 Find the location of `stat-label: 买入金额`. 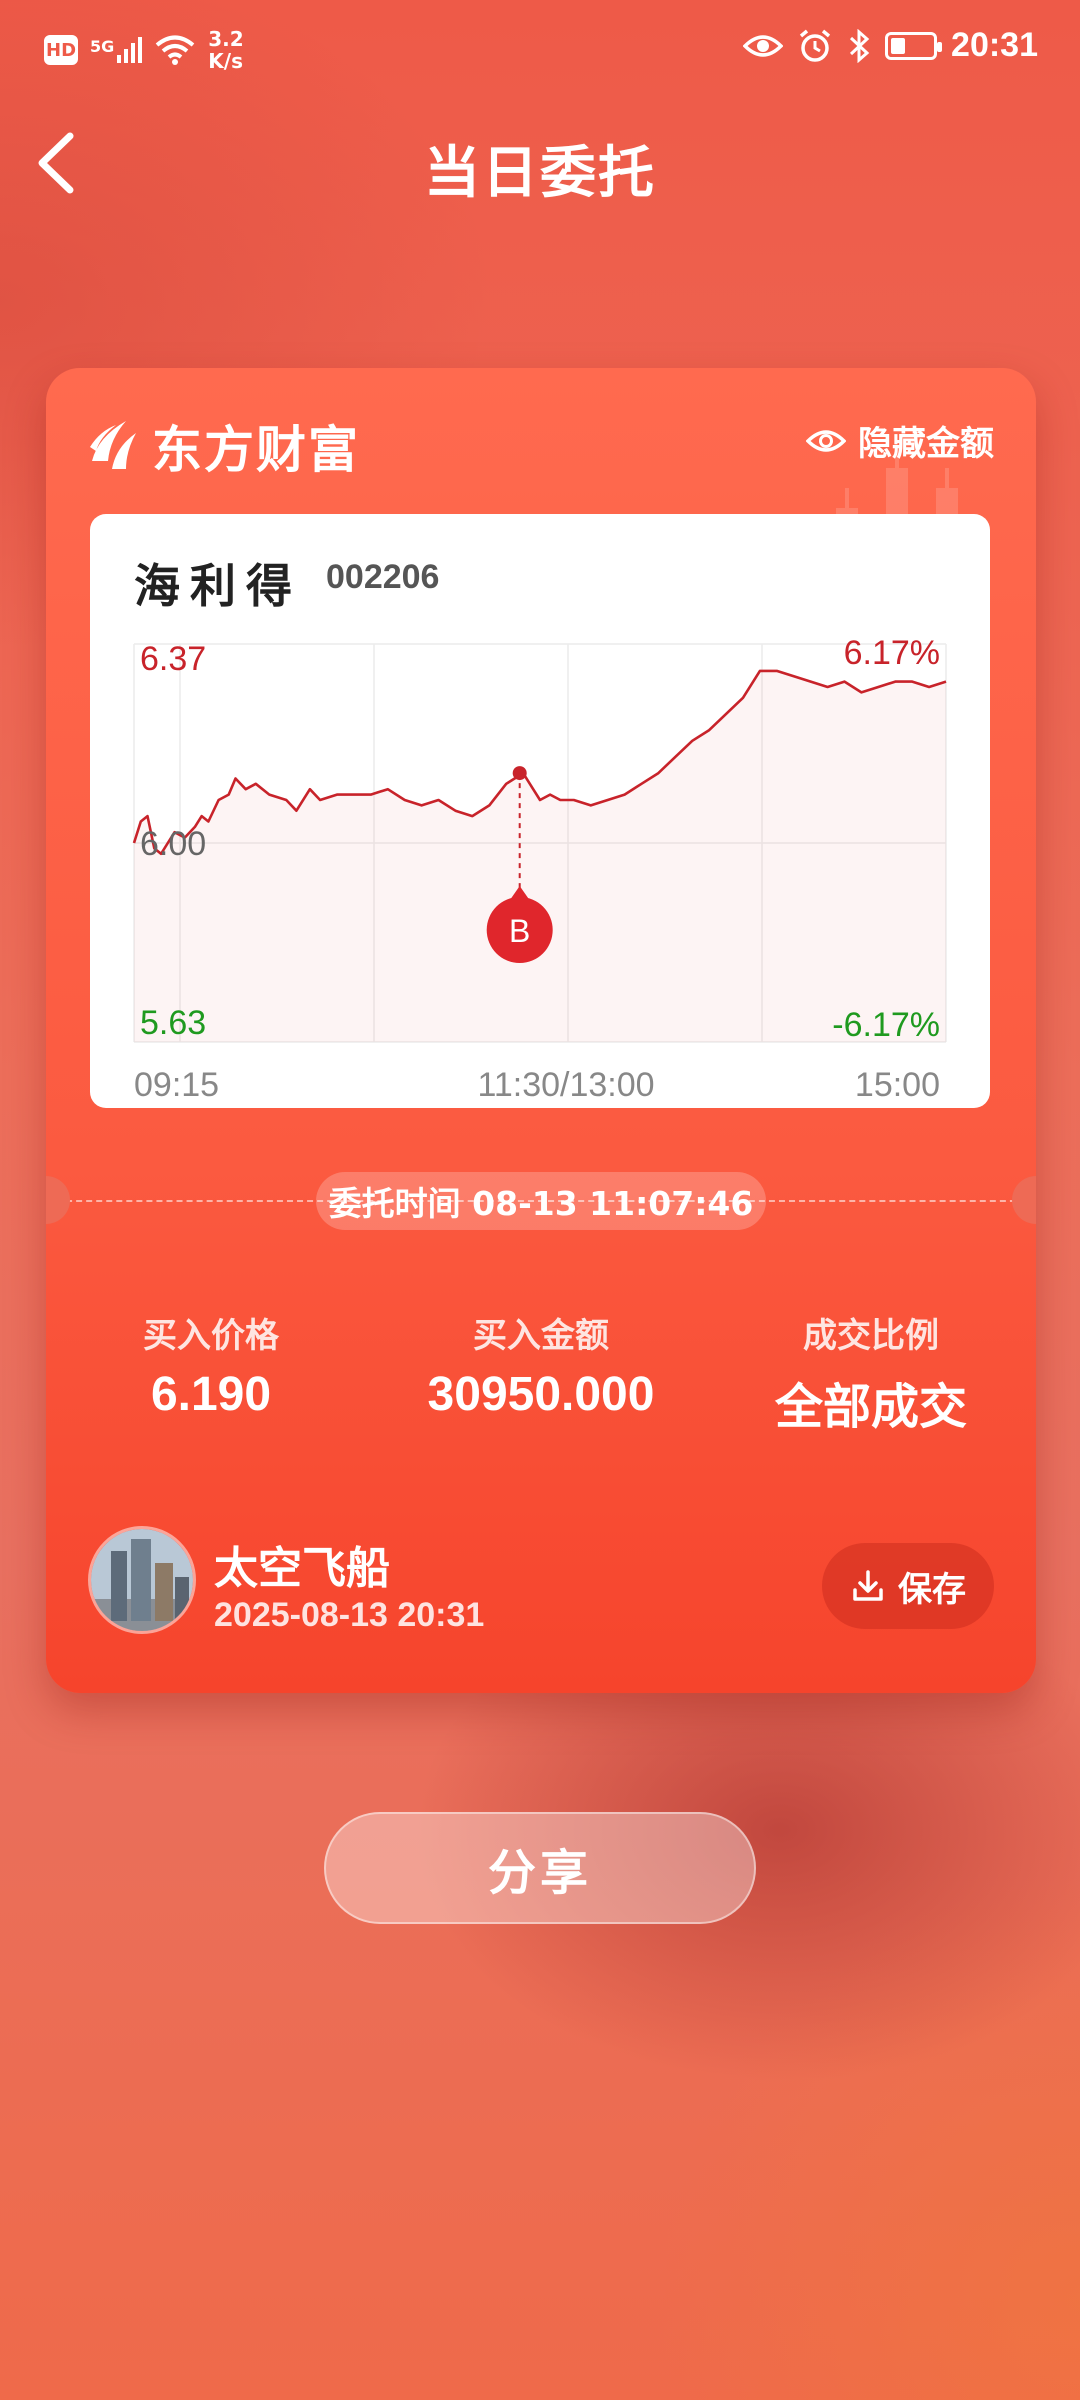

stat-label: 买入金额 is located at coordinates (541, 1336).